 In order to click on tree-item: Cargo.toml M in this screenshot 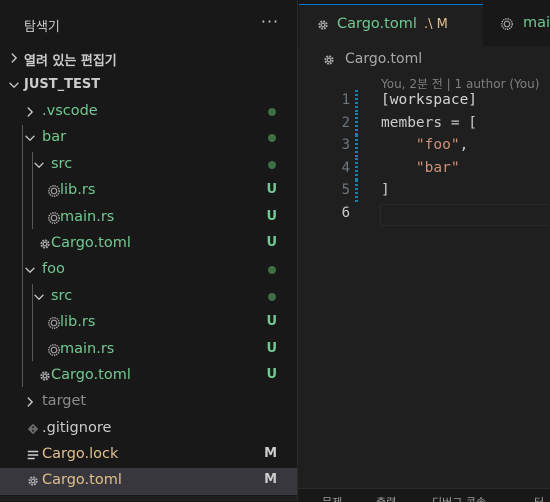, I will do `click(148, 481)`.